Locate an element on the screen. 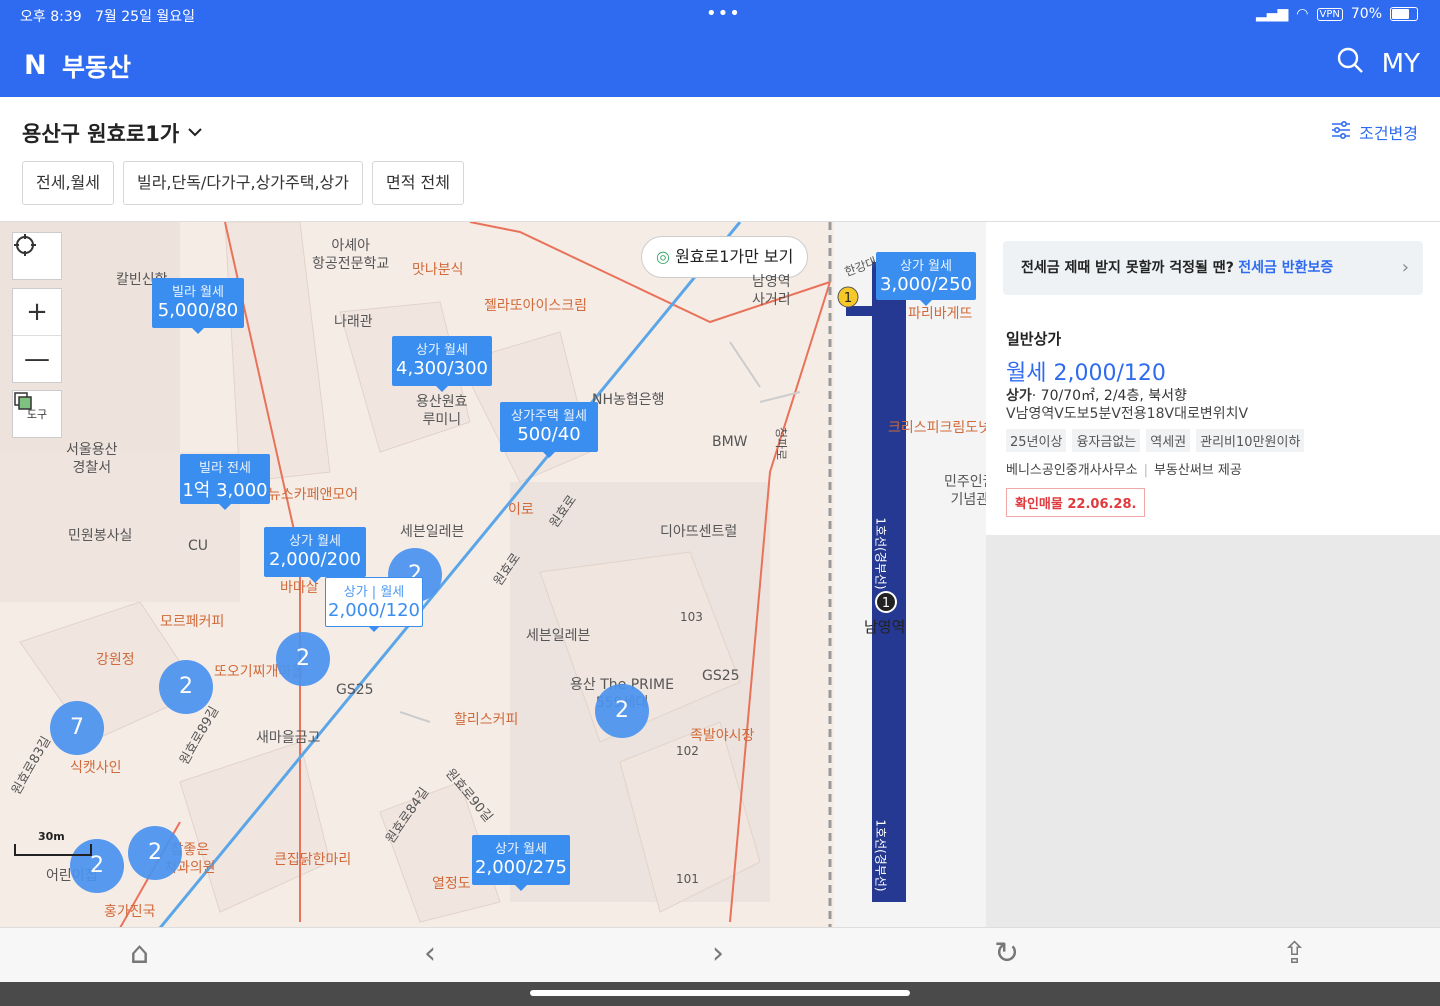  place-label: 아셰아 항공전문학교 is located at coordinates (351, 255).